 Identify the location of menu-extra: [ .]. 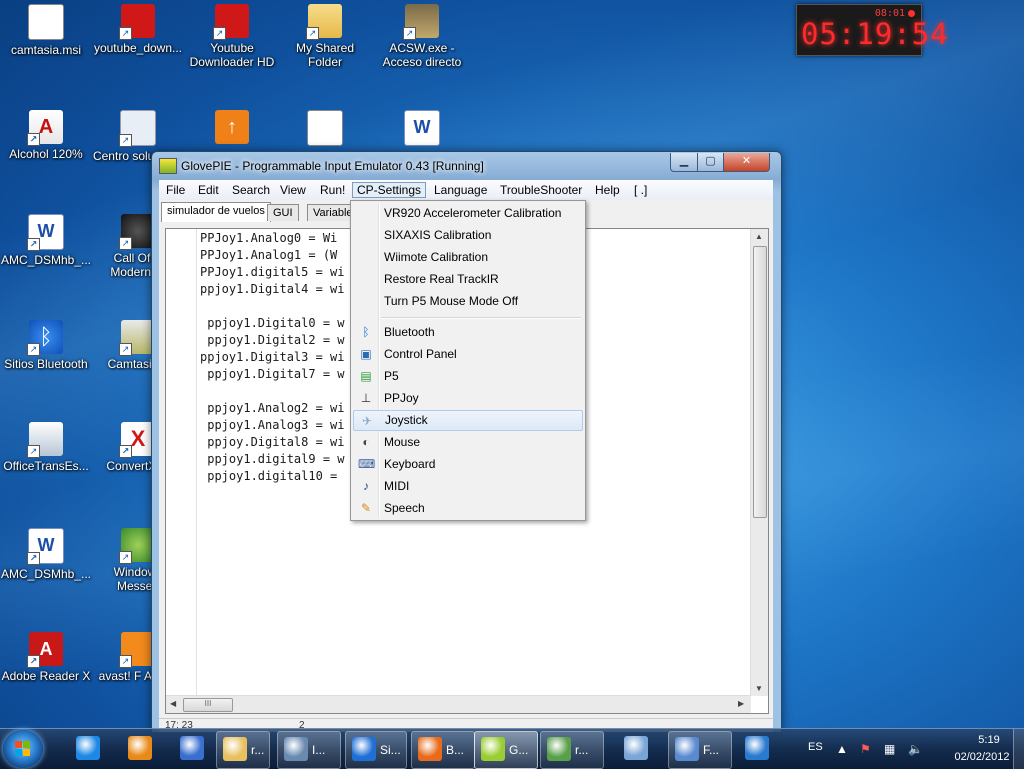
(640, 190).